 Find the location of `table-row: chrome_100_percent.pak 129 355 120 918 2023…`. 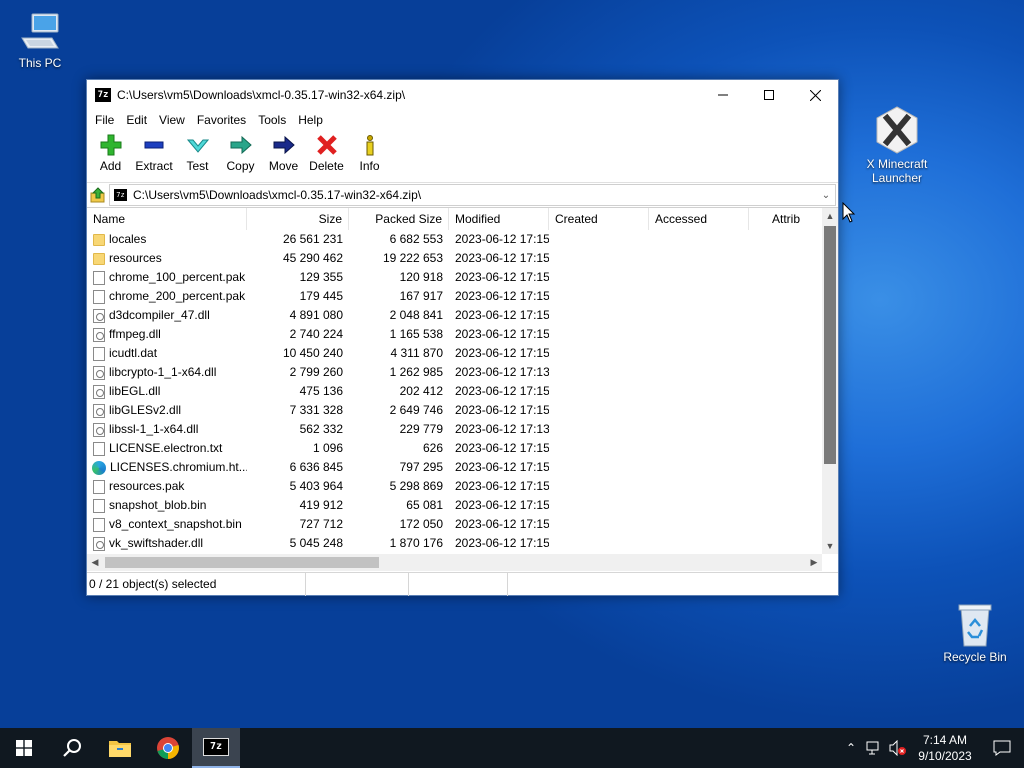

table-row: chrome_100_percent.pak 129 355 120 918 2023… is located at coordinates (462, 277).